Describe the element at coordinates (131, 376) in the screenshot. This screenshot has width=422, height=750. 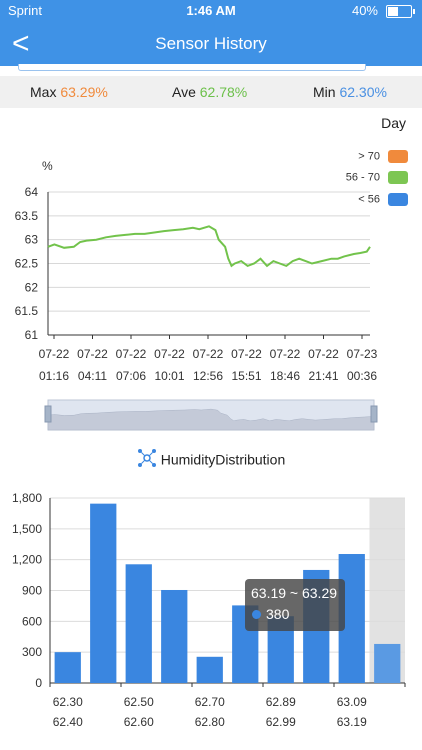
I see `x-tick-time: 07:06` at that location.